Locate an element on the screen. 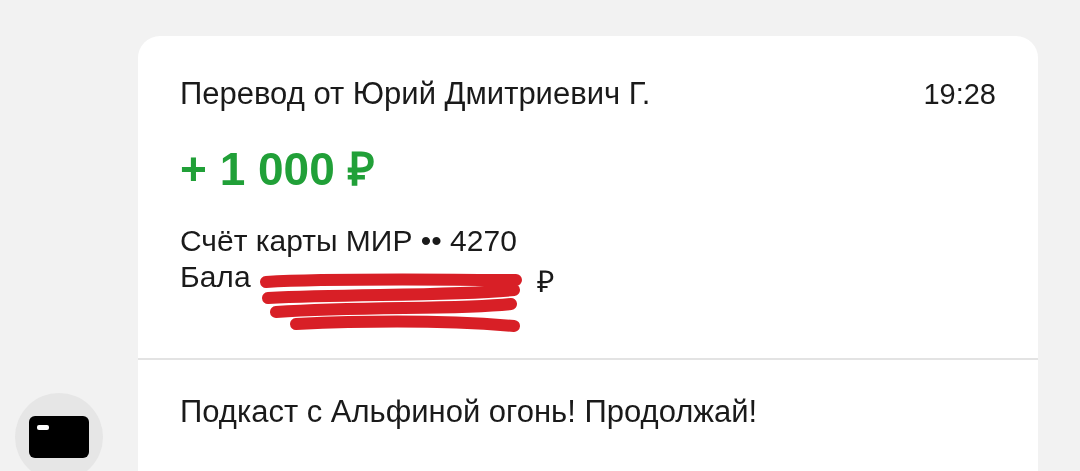 The height and width of the screenshot is (471, 1080). card-icon is located at coordinates (59, 437).